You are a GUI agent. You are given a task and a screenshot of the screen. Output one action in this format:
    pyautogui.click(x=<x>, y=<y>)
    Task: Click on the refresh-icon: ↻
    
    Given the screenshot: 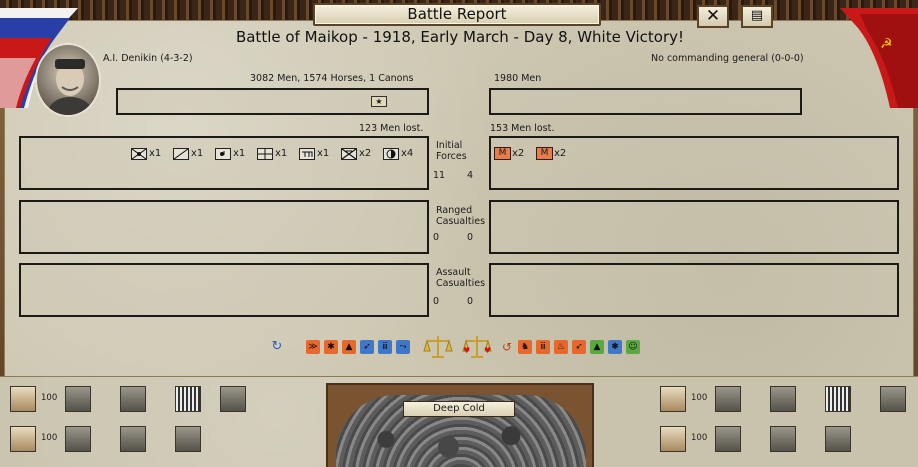 What is the action you would take?
    pyautogui.click(x=277, y=347)
    